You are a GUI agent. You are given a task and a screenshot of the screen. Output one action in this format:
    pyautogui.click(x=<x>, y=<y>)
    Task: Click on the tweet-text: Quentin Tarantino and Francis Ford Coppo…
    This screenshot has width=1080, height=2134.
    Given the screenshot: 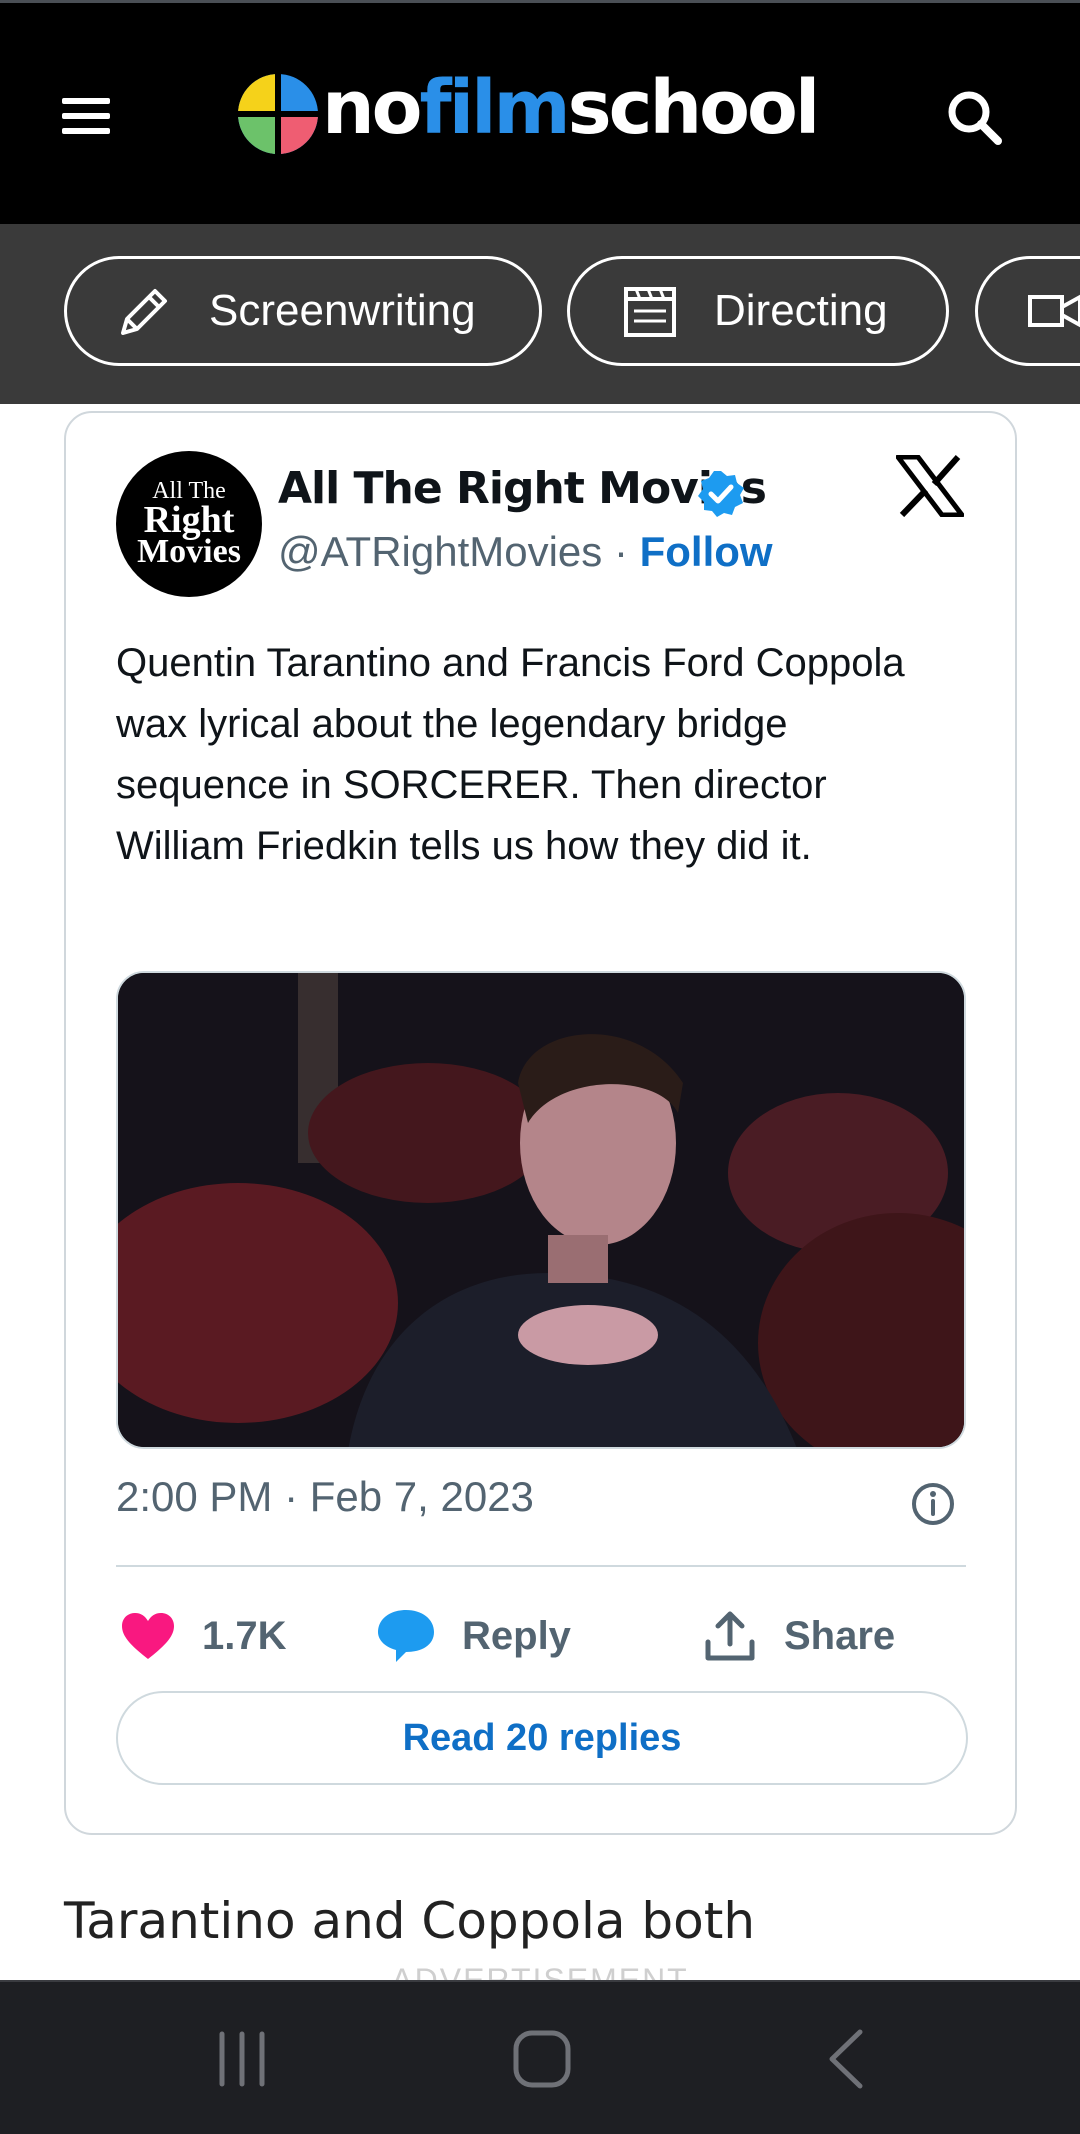 What is the action you would take?
    pyautogui.click(x=510, y=754)
    